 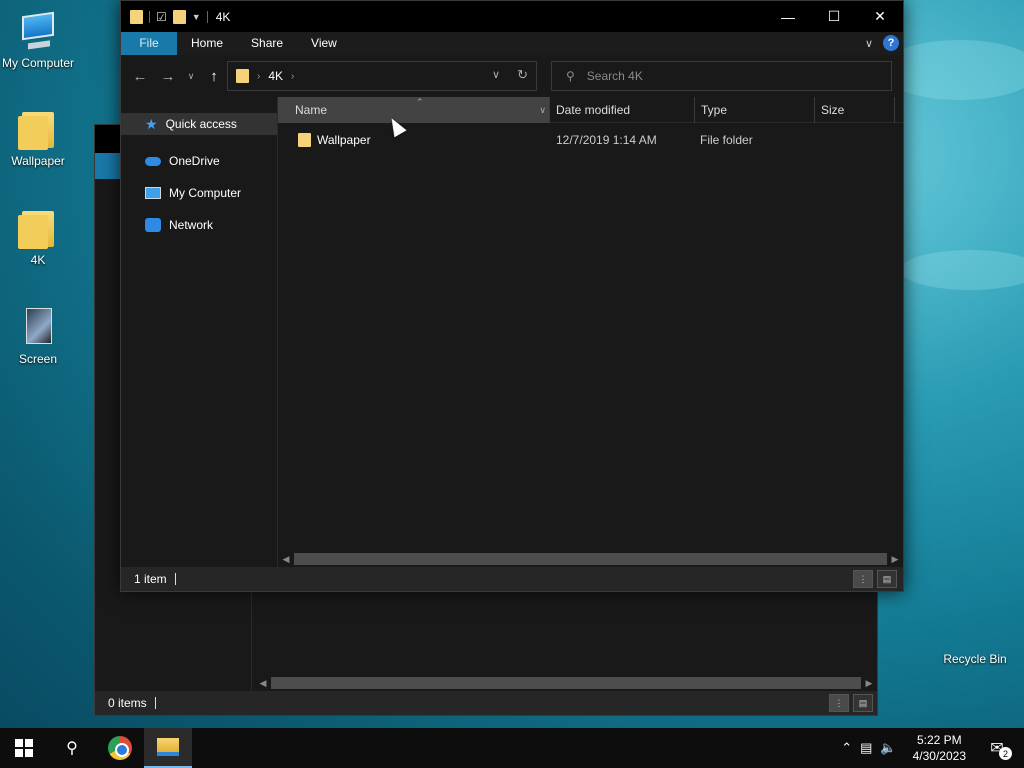 What do you see at coordinates (149, 43) in the screenshot?
I see `tab-file: File` at bounding box center [149, 43].